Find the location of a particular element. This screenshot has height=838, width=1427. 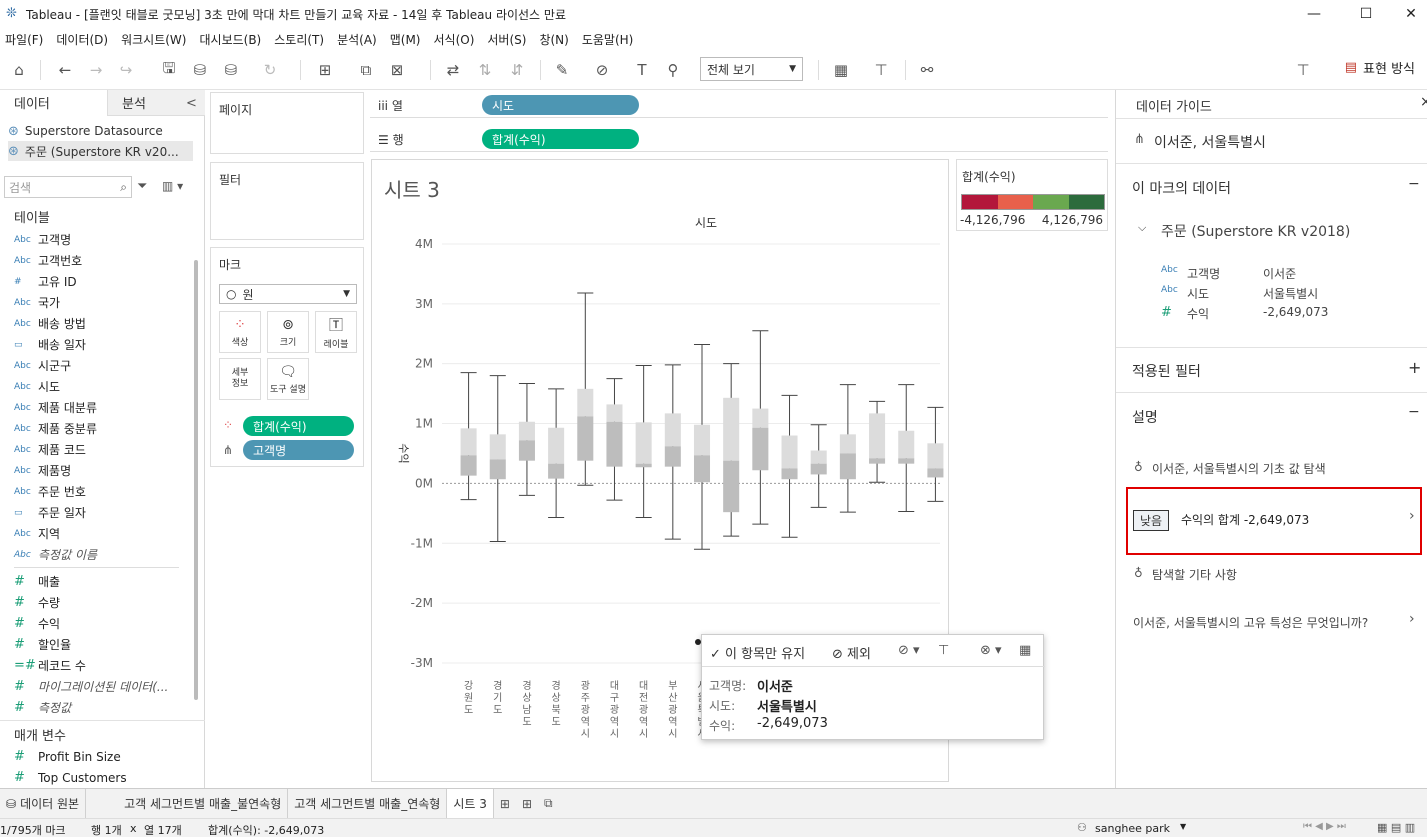

highlight-icon: ✎ is located at coordinates (562, 70).